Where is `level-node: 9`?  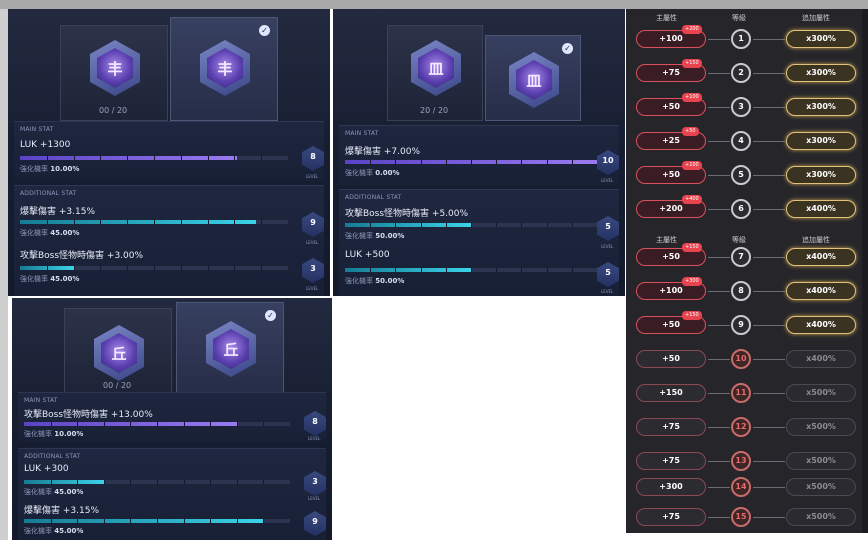 level-node: 9 is located at coordinates (741, 325).